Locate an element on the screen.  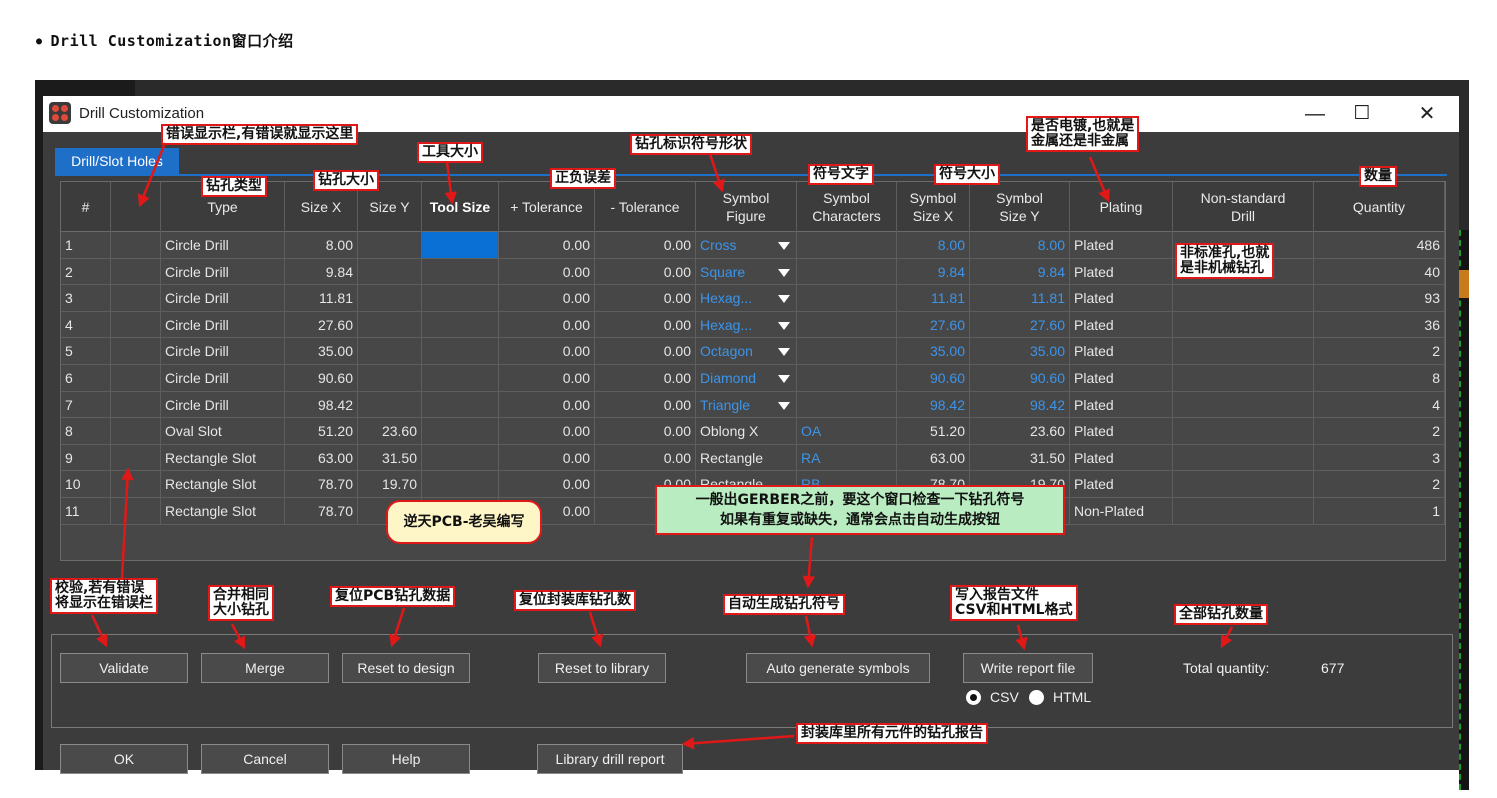
cell-ssx: 90.60 is located at coordinates (933, 378).